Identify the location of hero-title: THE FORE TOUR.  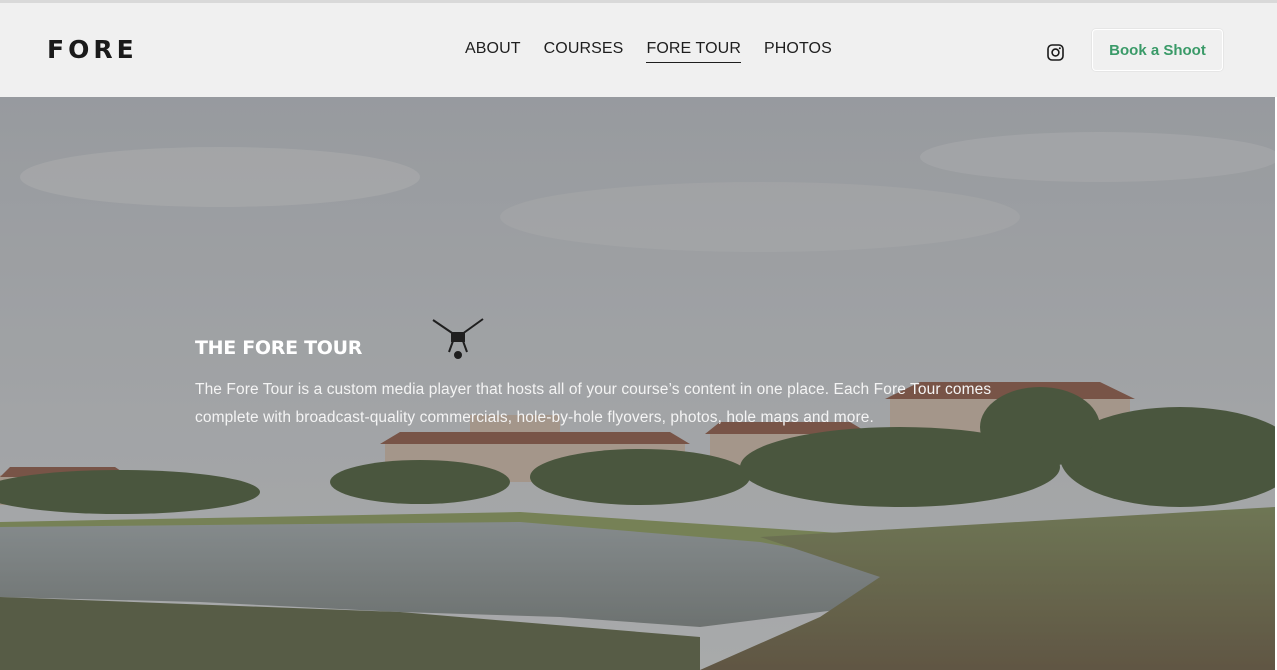
(279, 348).